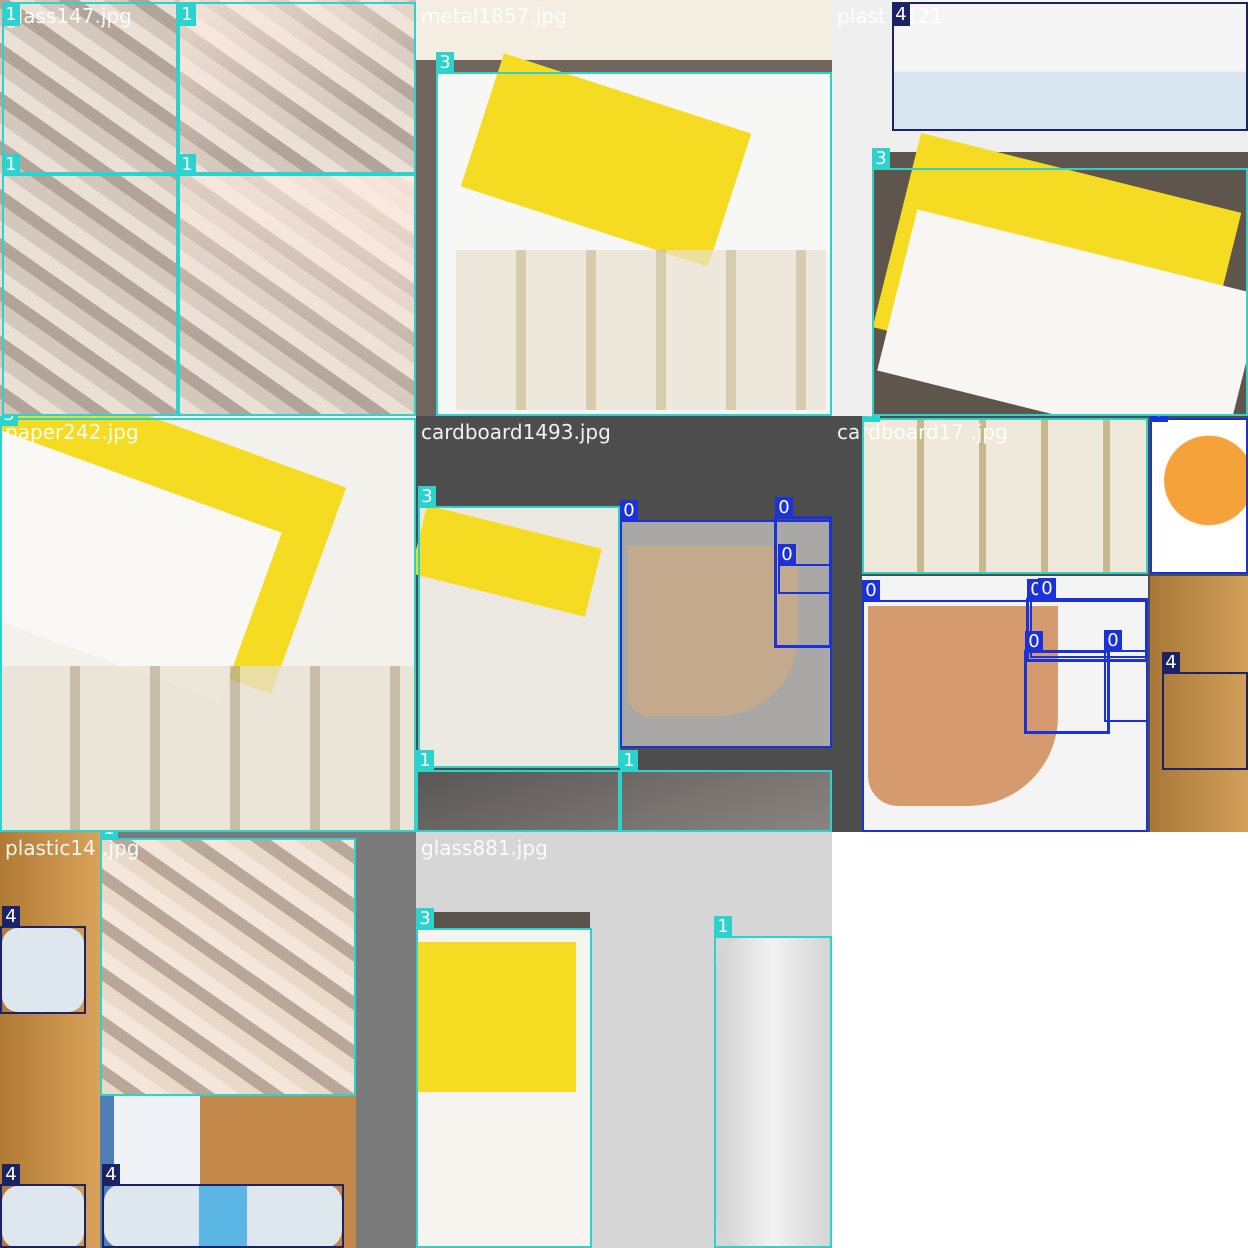 The image size is (1248, 1248). I want to click on tile-plastic14: plastic14 .jpg 1 4 4 4, so click(208, 1040).